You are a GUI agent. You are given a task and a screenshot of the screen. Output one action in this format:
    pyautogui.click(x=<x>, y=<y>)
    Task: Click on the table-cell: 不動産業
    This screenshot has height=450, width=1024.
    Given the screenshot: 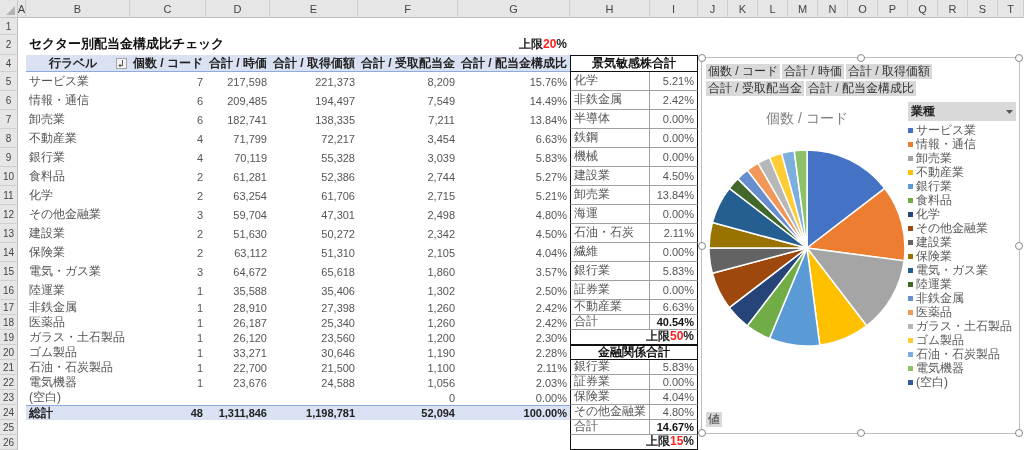 What is the action you would take?
    pyautogui.click(x=610, y=307)
    